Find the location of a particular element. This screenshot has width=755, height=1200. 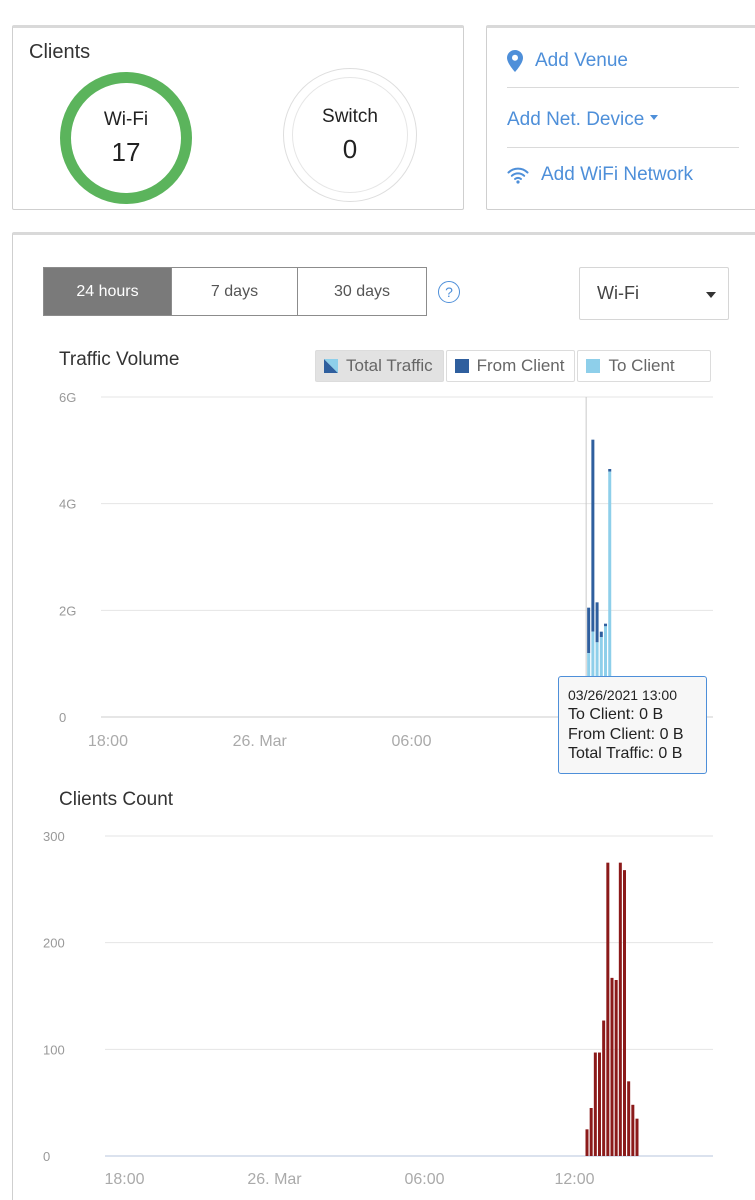

switch-clients-ring: Switch 0 is located at coordinates (350, 135).